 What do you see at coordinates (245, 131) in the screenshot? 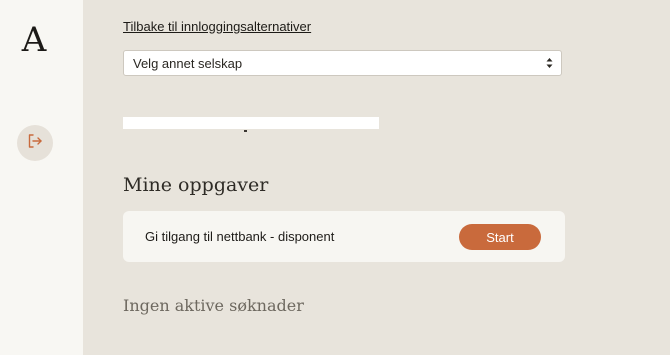
I see `redacted-mark` at bounding box center [245, 131].